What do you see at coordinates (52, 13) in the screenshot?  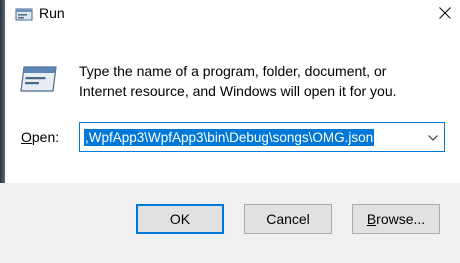 I see `window-title: Run` at bounding box center [52, 13].